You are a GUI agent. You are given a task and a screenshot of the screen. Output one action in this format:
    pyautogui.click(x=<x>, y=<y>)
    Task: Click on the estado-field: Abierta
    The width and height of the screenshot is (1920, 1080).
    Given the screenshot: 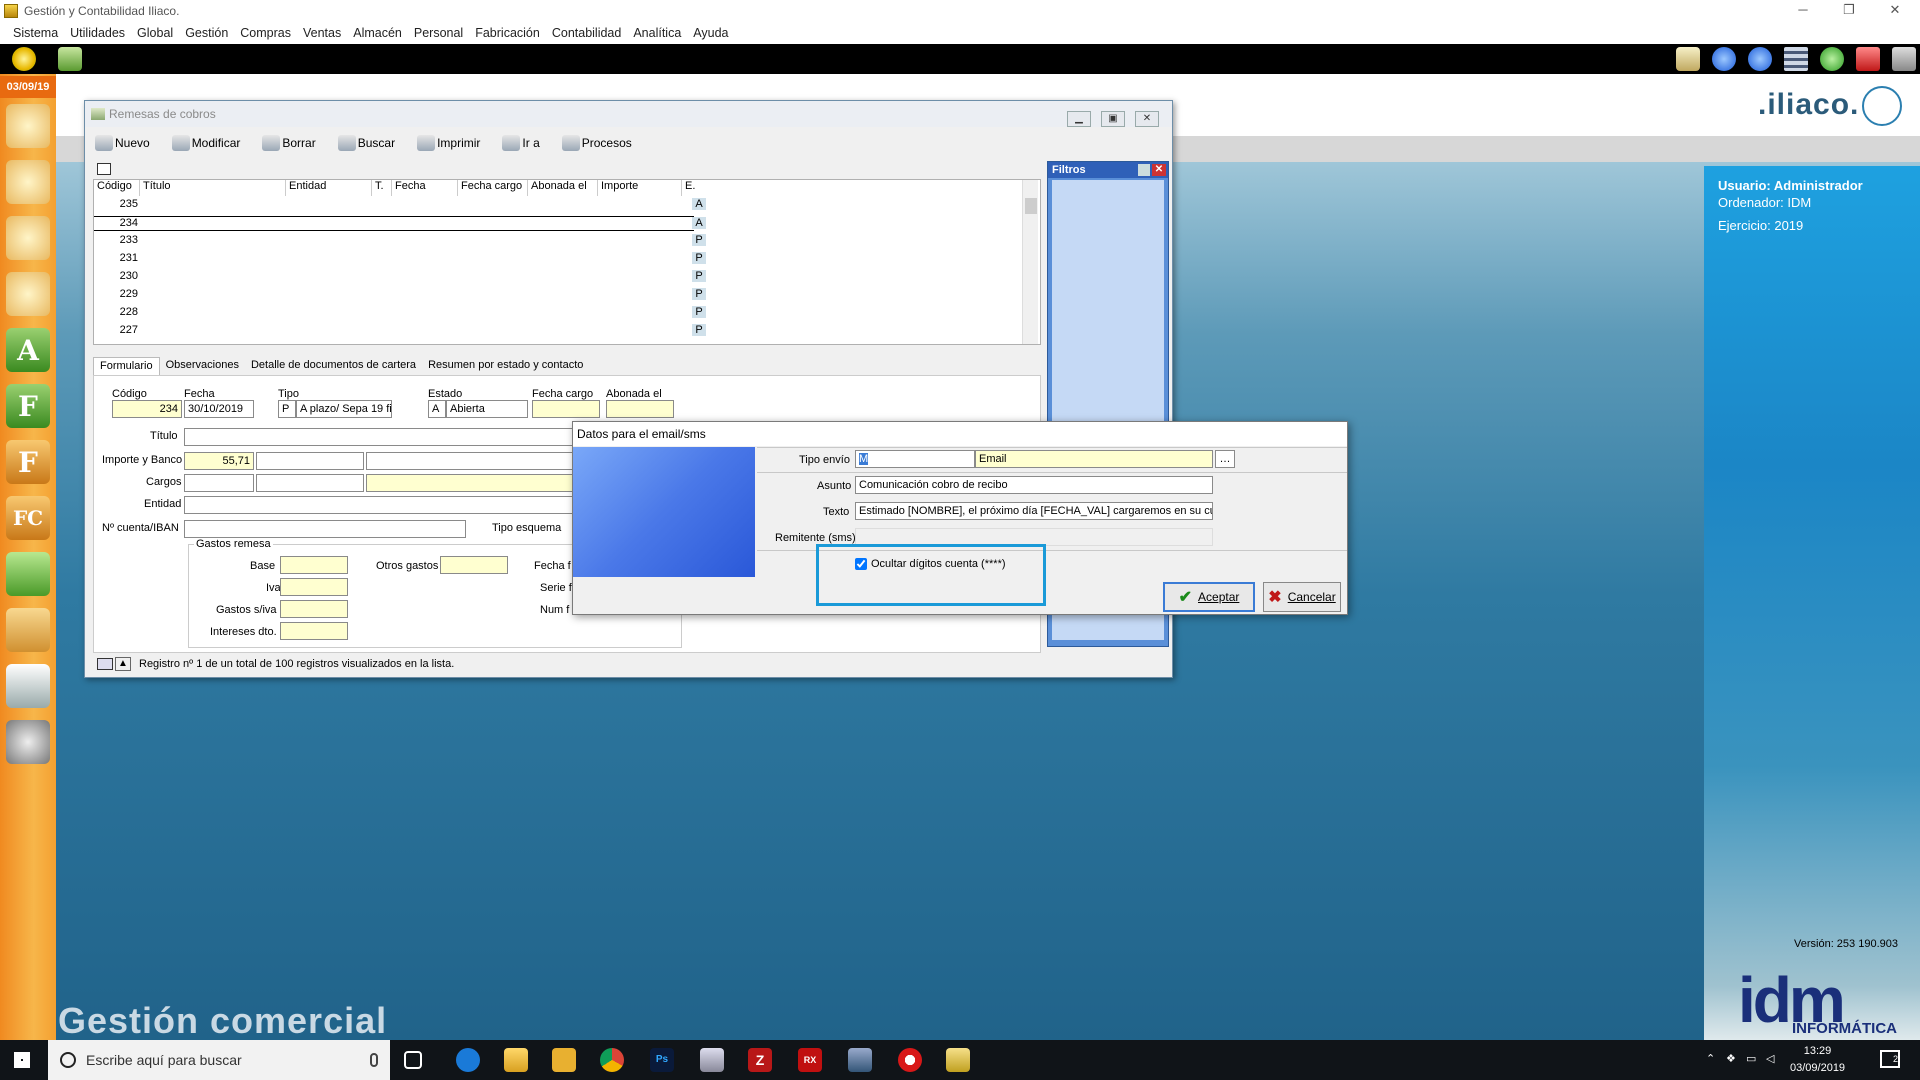 What is the action you would take?
    pyautogui.click(x=487, y=409)
    